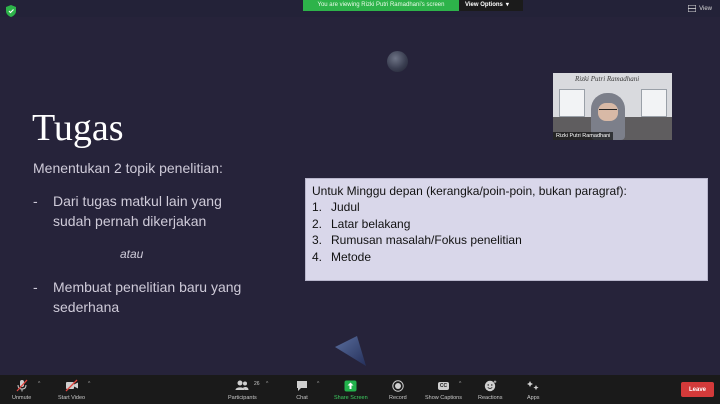  I want to click on participants-options-caret-icon: ^, so click(267, 384).